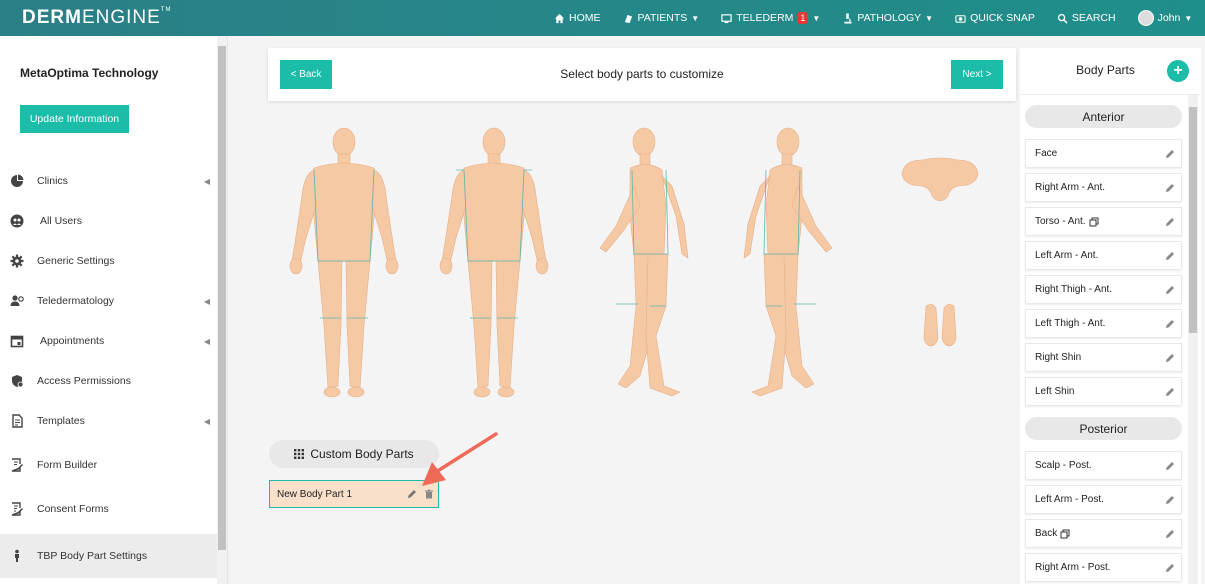 The width and height of the screenshot is (1205, 584). What do you see at coordinates (1086, 18) in the screenshot?
I see `nav-search: SEARCH` at bounding box center [1086, 18].